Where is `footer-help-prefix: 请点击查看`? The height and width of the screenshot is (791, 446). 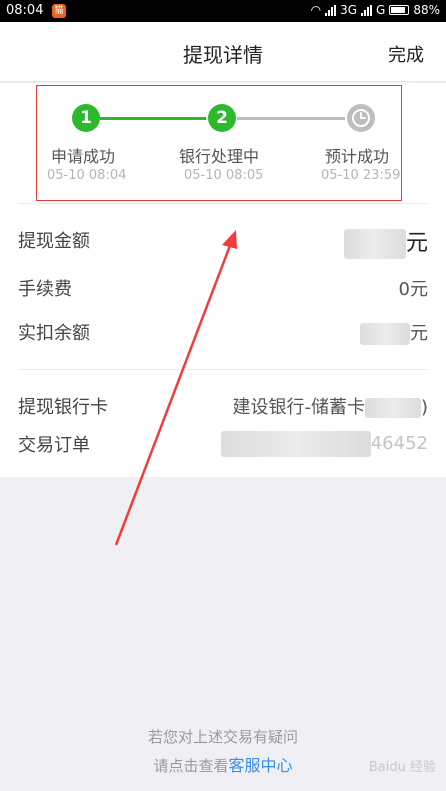
footer-help-prefix: 请点击查看 is located at coordinates (191, 766).